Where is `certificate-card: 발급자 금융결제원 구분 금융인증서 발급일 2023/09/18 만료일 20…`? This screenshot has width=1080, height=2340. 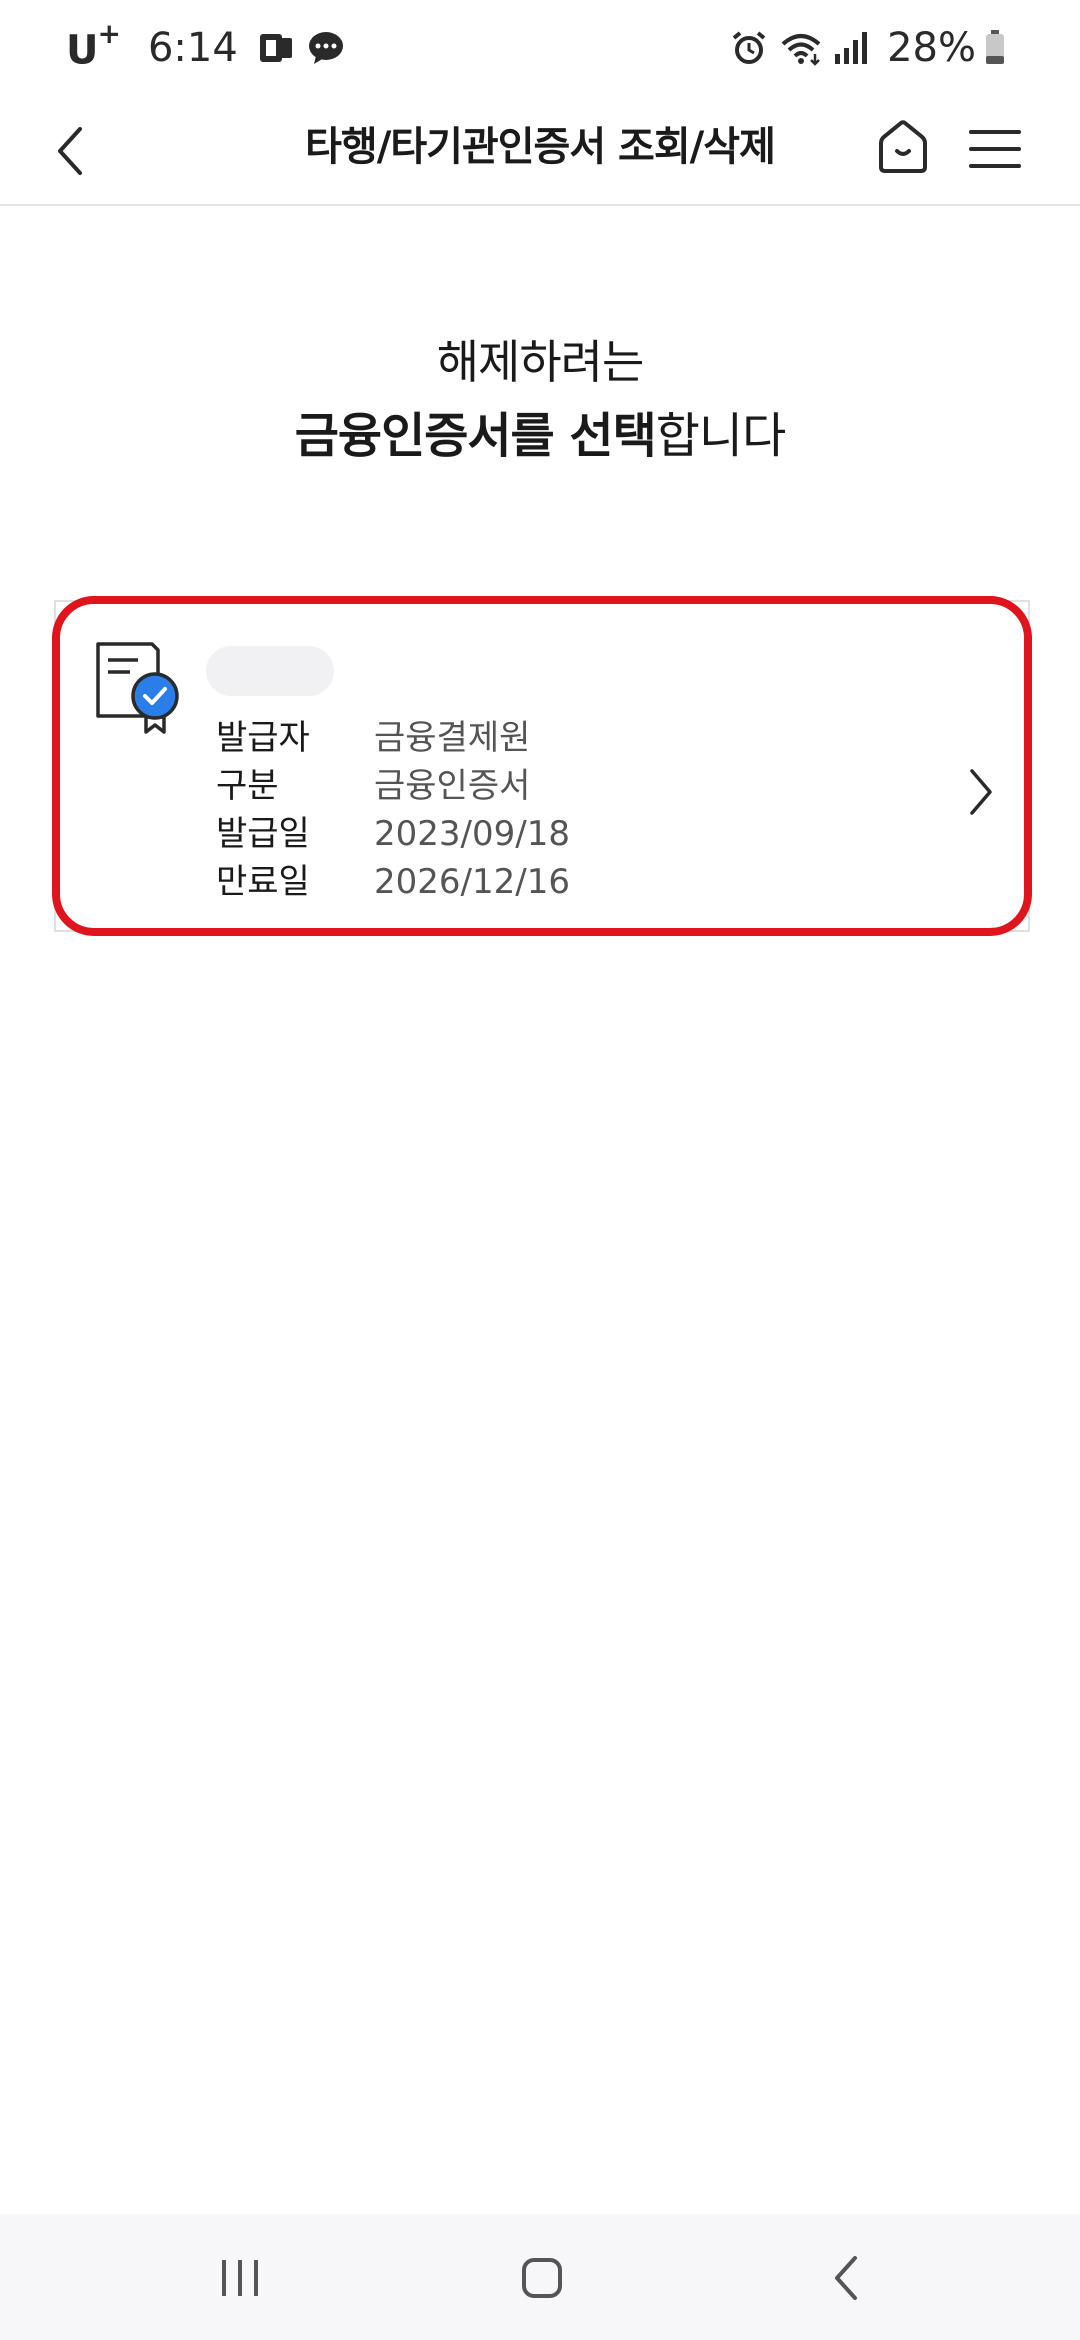
certificate-card: 발급자 금융결제원 구분 금융인증서 발급일 2023/09/18 만료일 20… is located at coordinates (542, 766).